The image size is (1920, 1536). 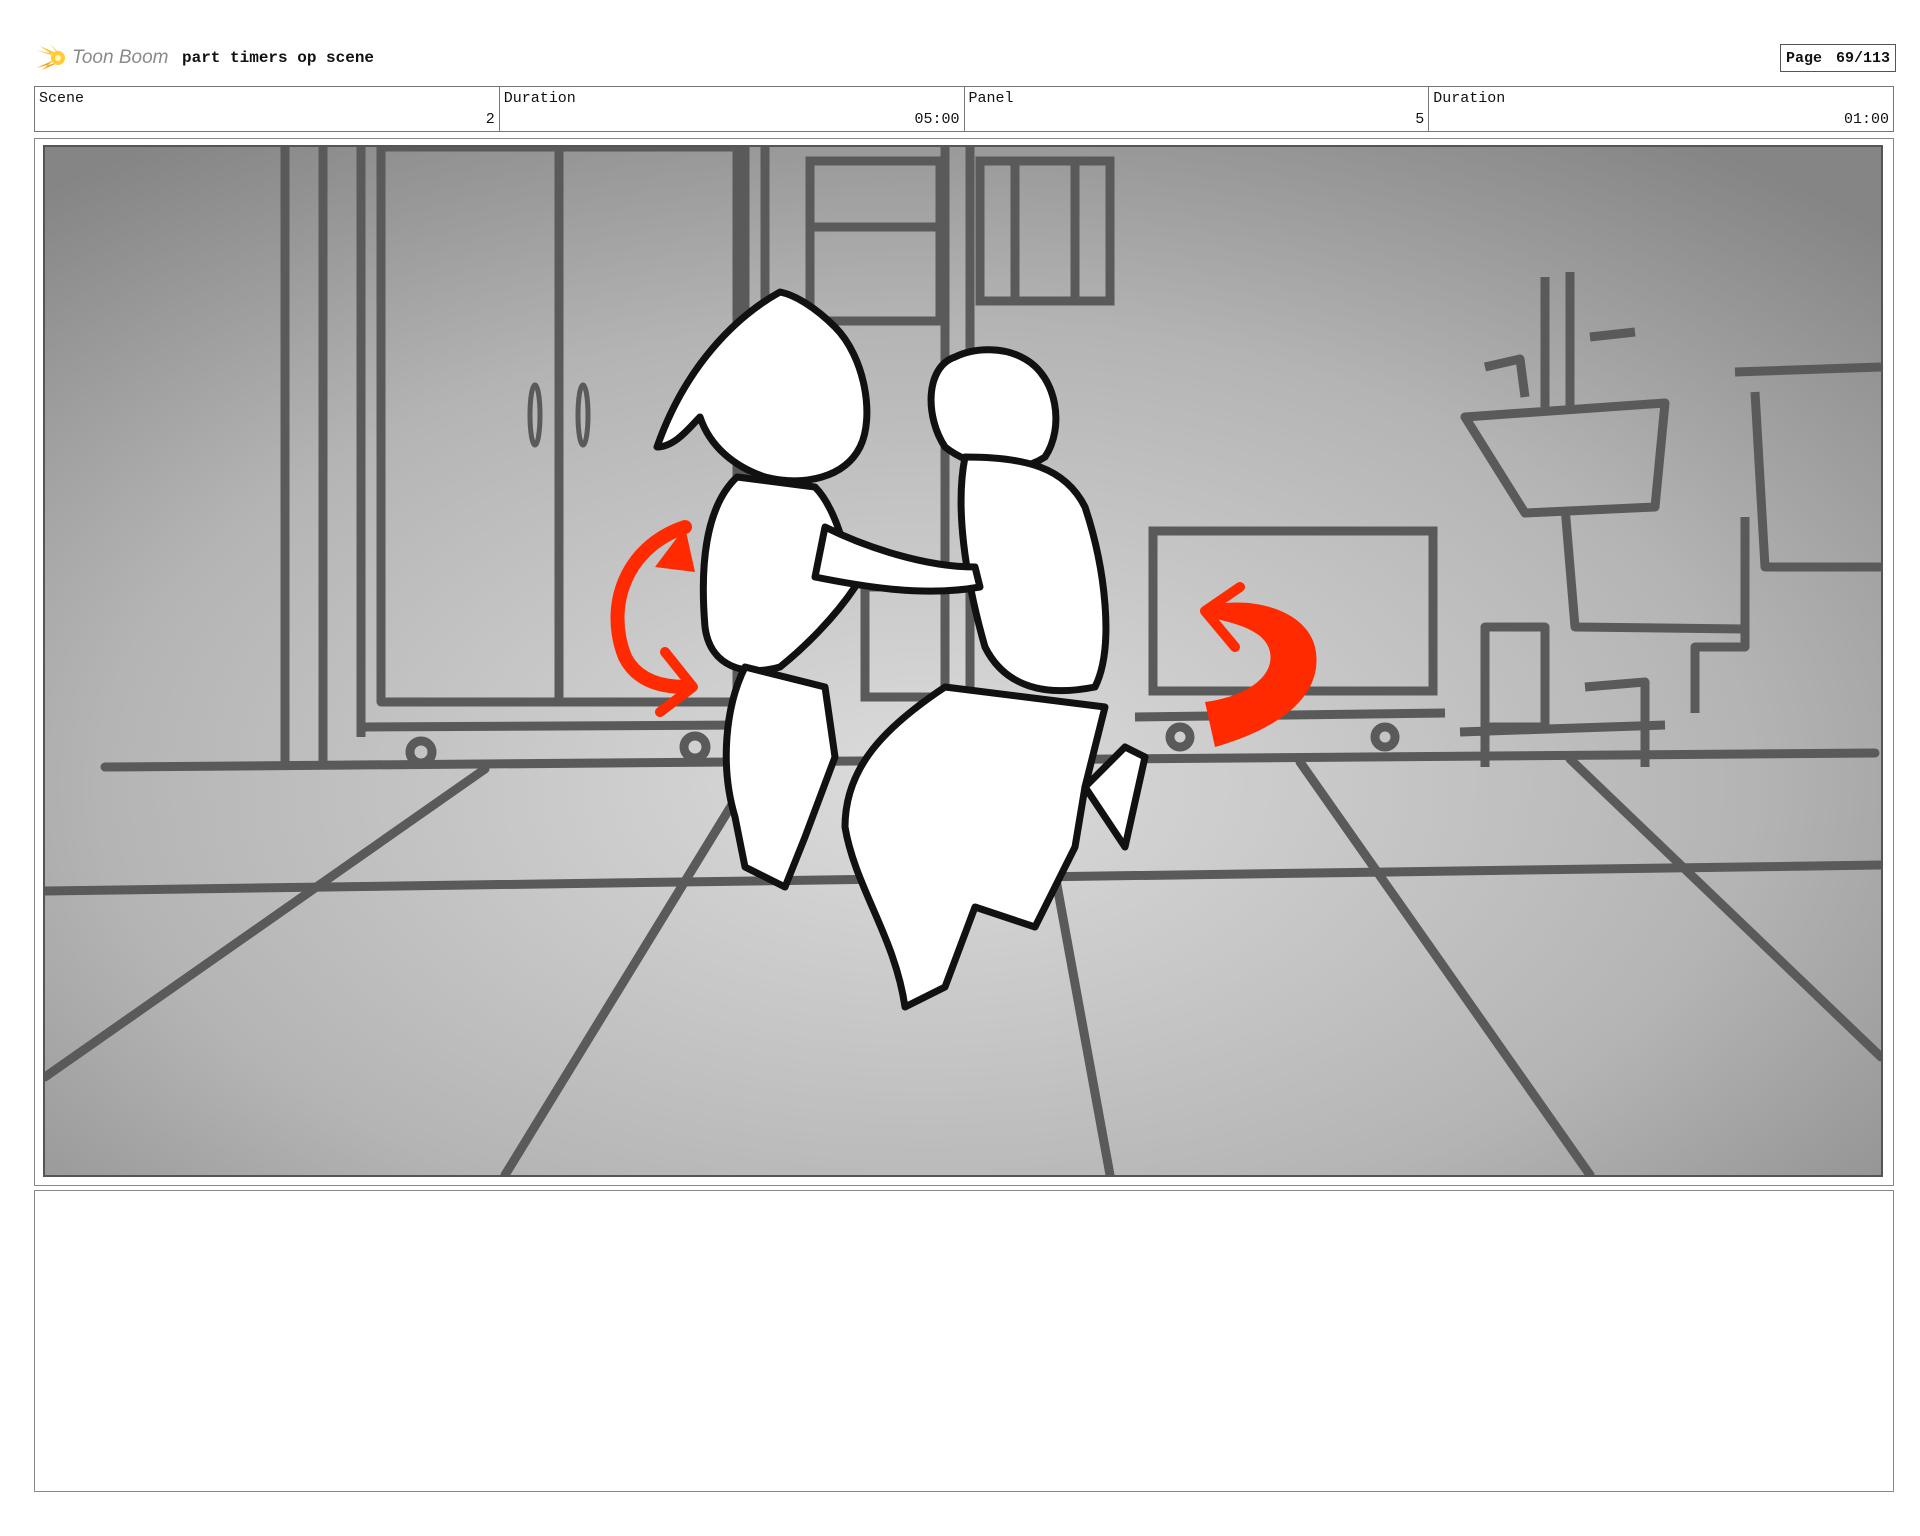 I want to click on project-title: part timers op scene, so click(x=278, y=58).